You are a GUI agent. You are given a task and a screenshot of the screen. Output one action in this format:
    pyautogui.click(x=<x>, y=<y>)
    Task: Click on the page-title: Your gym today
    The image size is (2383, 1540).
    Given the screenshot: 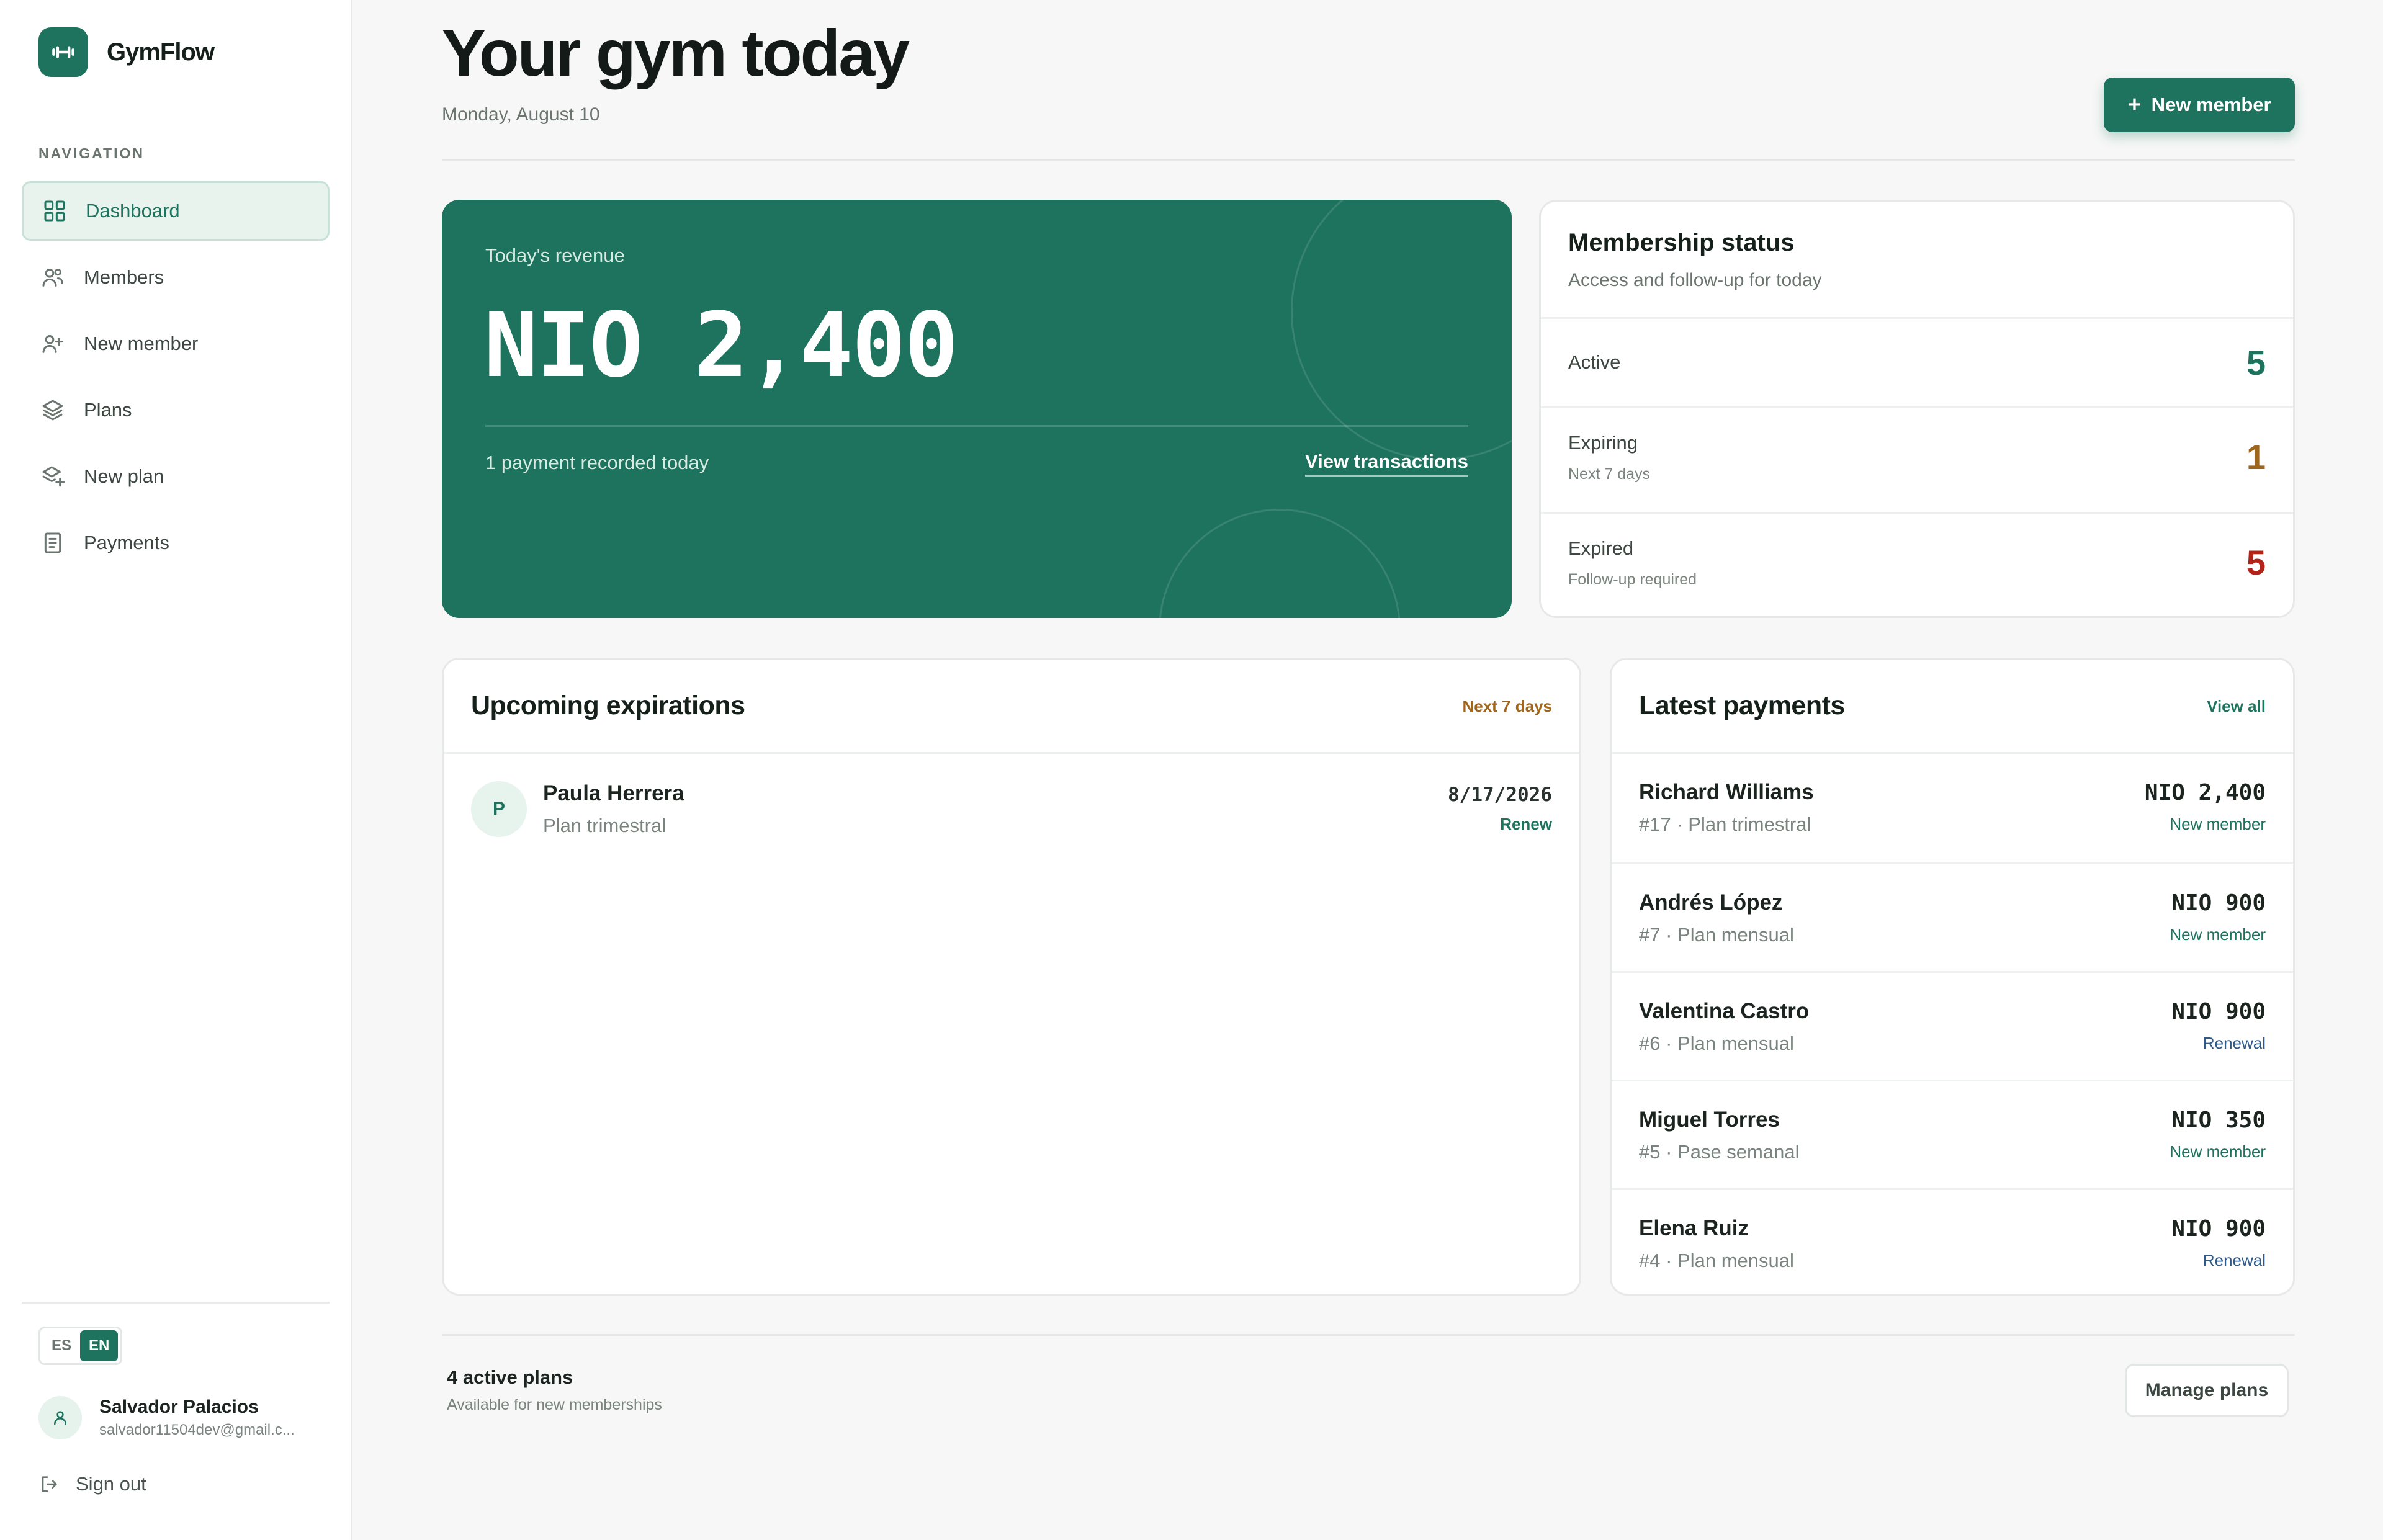 What is the action you would take?
    pyautogui.click(x=676, y=53)
    